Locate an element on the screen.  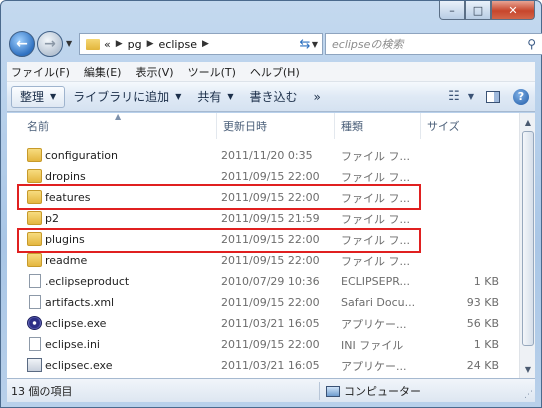
file-icon is located at coordinates (35, 281).